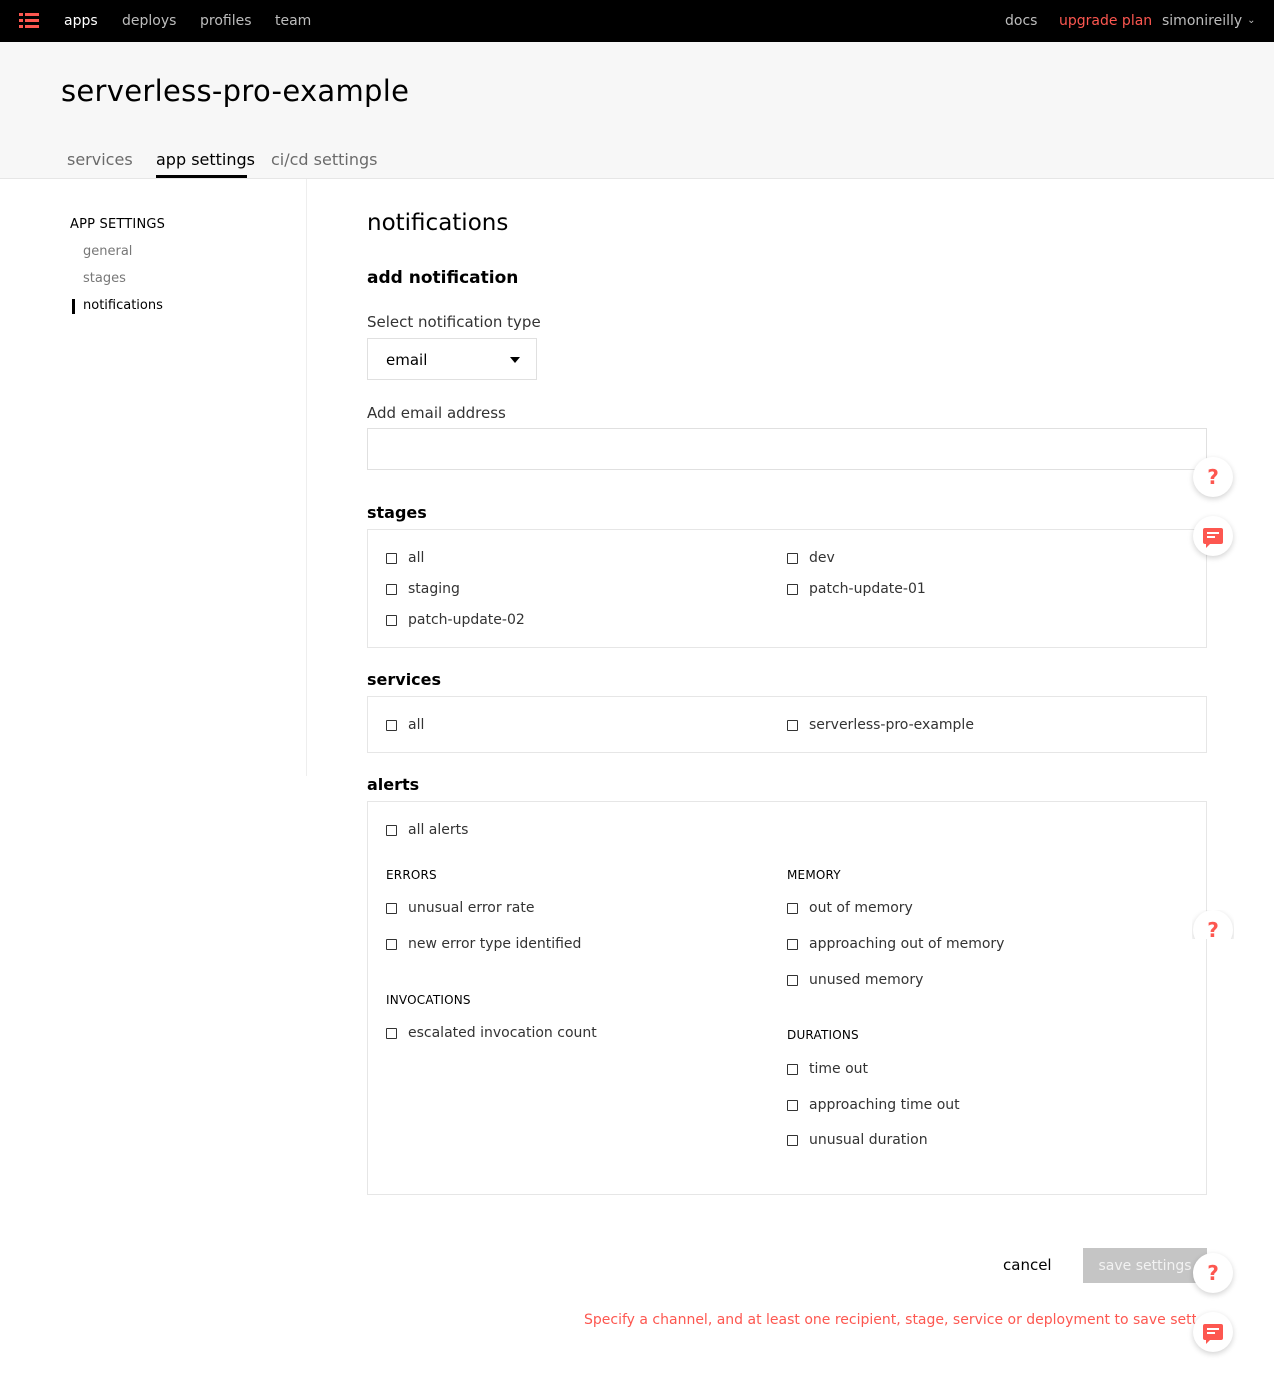  I want to click on add-notification-heading: add notification, so click(443, 278).